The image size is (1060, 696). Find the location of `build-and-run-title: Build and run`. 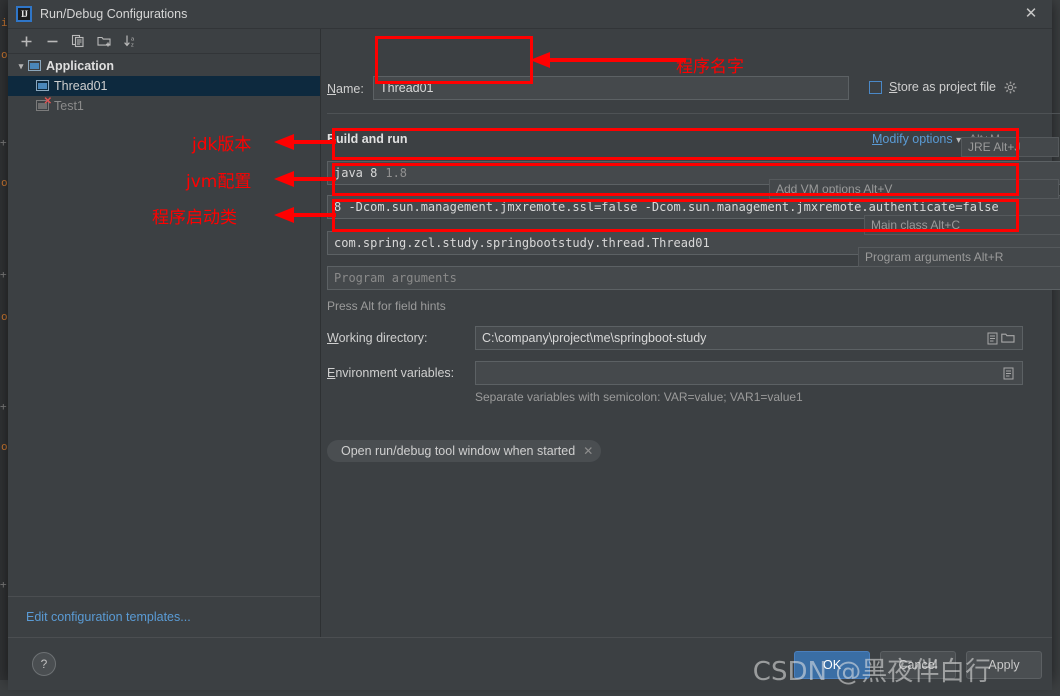

build-and-run-title: Build and run is located at coordinates (367, 139).